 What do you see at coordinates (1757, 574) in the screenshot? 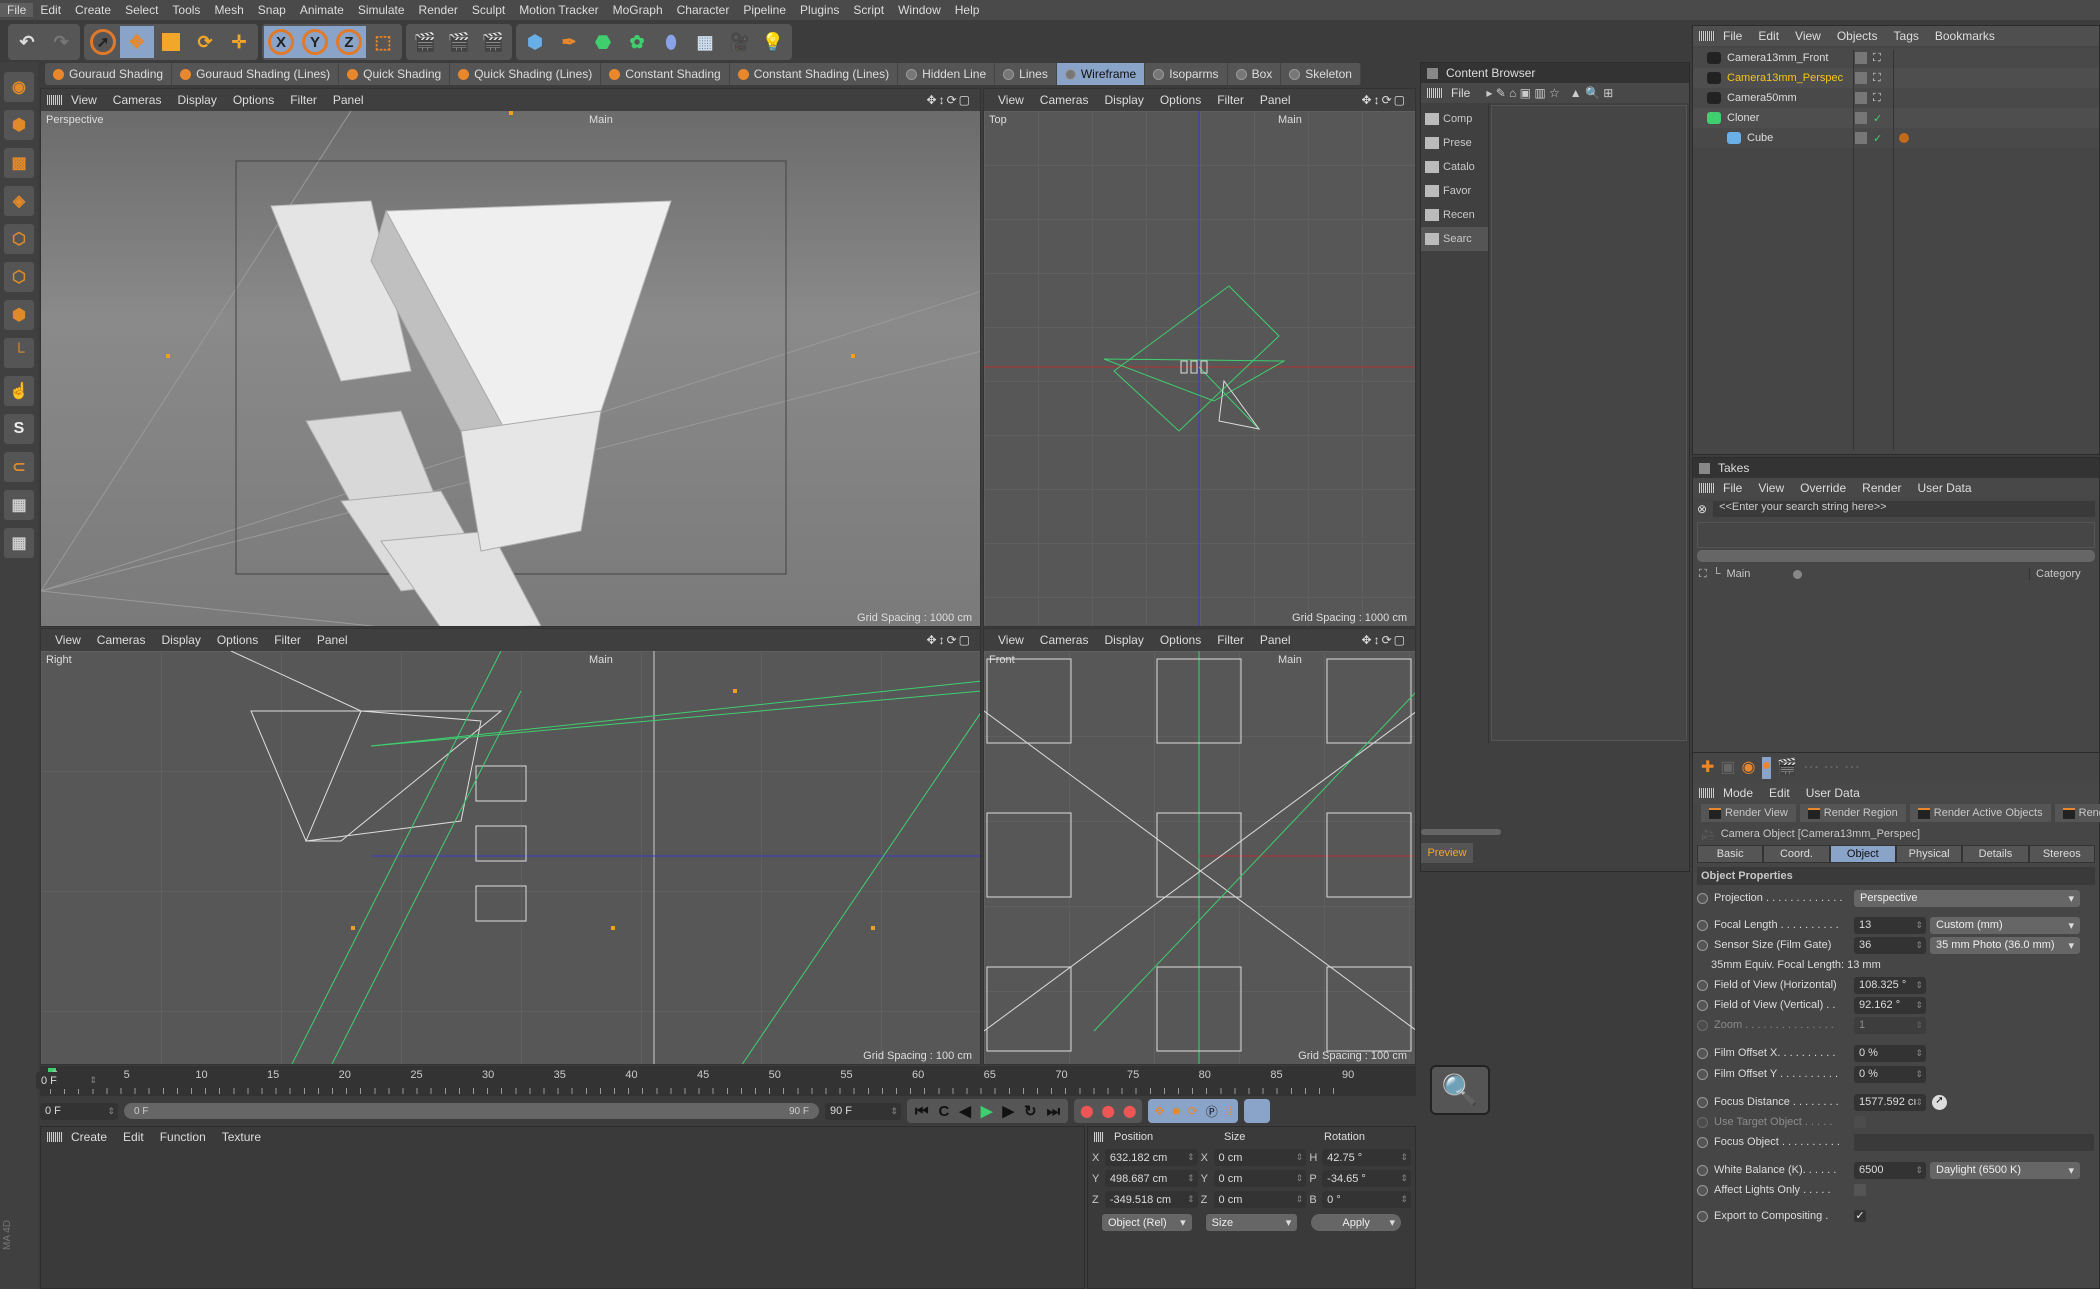
I see `take-main: Main` at bounding box center [1757, 574].